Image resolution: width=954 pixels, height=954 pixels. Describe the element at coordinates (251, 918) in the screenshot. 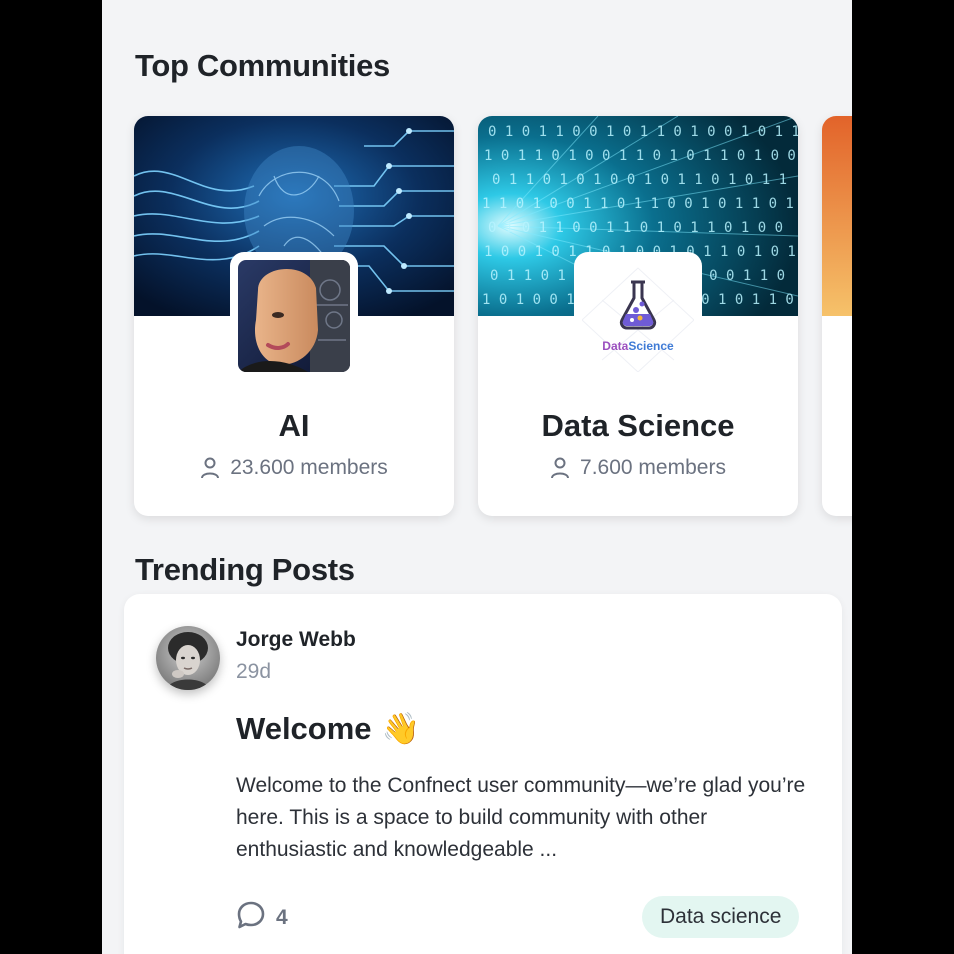

I see `comment-icon` at that location.